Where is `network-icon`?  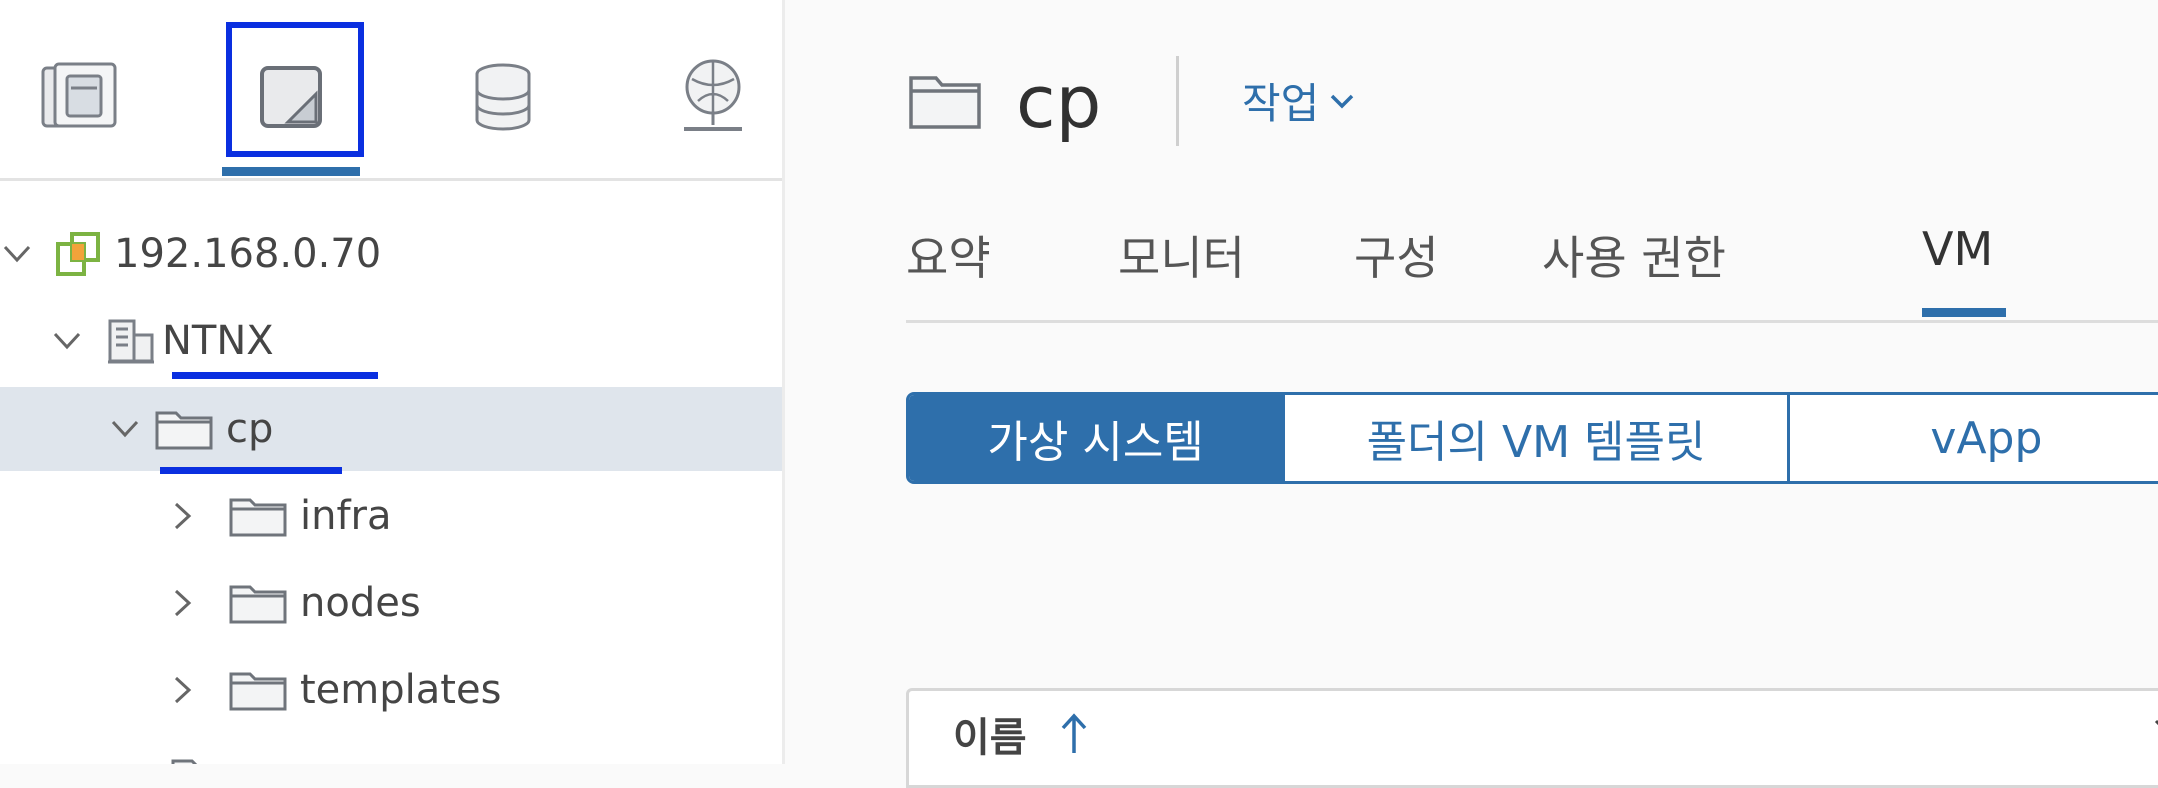
network-icon is located at coordinates (713, 95).